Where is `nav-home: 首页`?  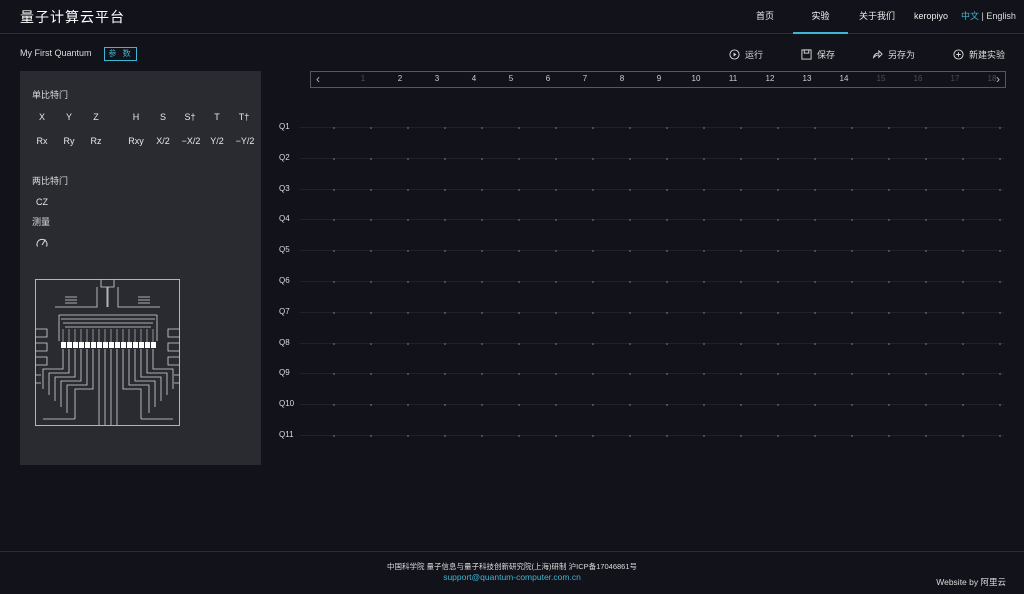 nav-home: 首页 is located at coordinates (765, 17).